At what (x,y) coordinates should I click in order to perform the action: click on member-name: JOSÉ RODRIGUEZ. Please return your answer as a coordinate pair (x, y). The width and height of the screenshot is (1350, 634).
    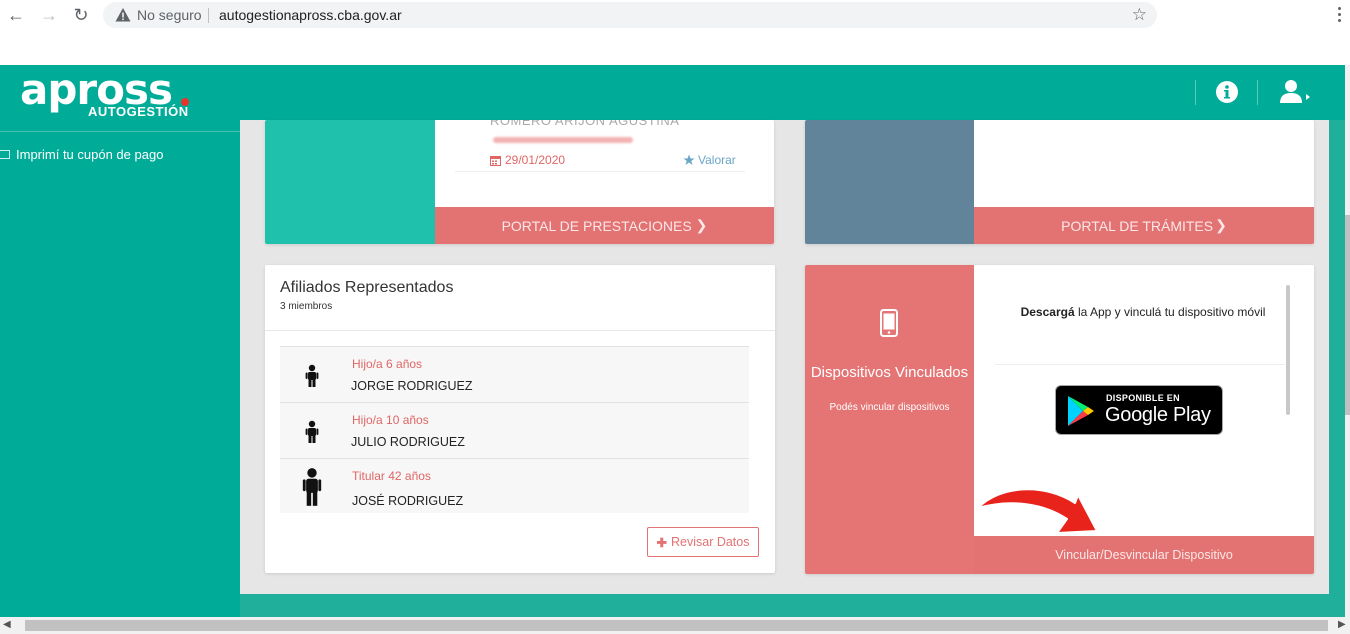
    Looking at the image, I should click on (408, 501).